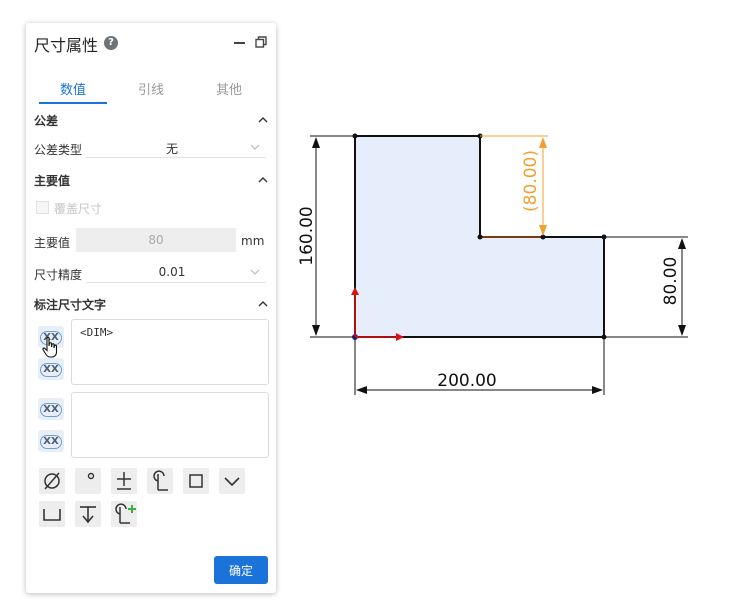 This screenshot has width=745, height=611. I want to click on dimension-bottom-text: 200.00, so click(466, 381).